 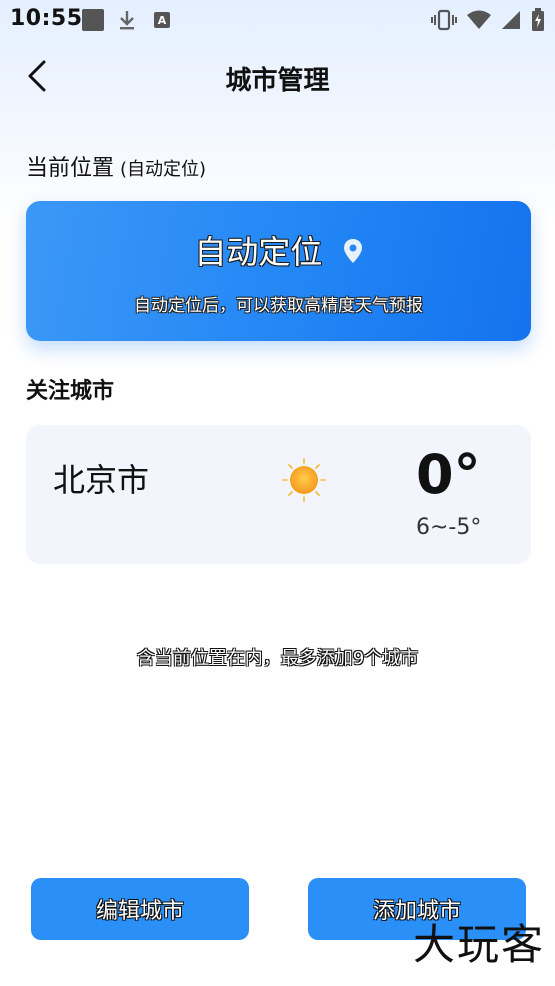 What do you see at coordinates (277, 658) in the screenshot?
I see `city-limit-note: 含当前位置在内，最多添加9个城市` at bounding box center [277, 658].